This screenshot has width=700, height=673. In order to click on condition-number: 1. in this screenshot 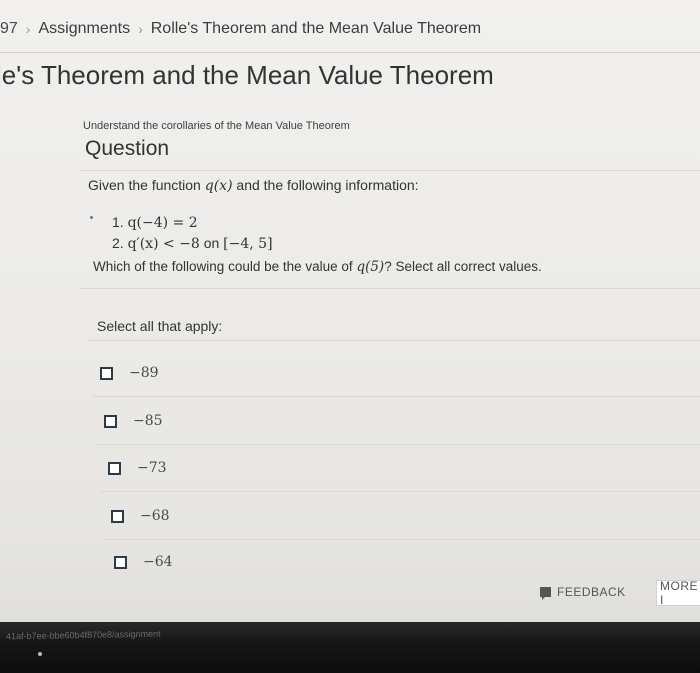, I will do `click(118, 222)`.